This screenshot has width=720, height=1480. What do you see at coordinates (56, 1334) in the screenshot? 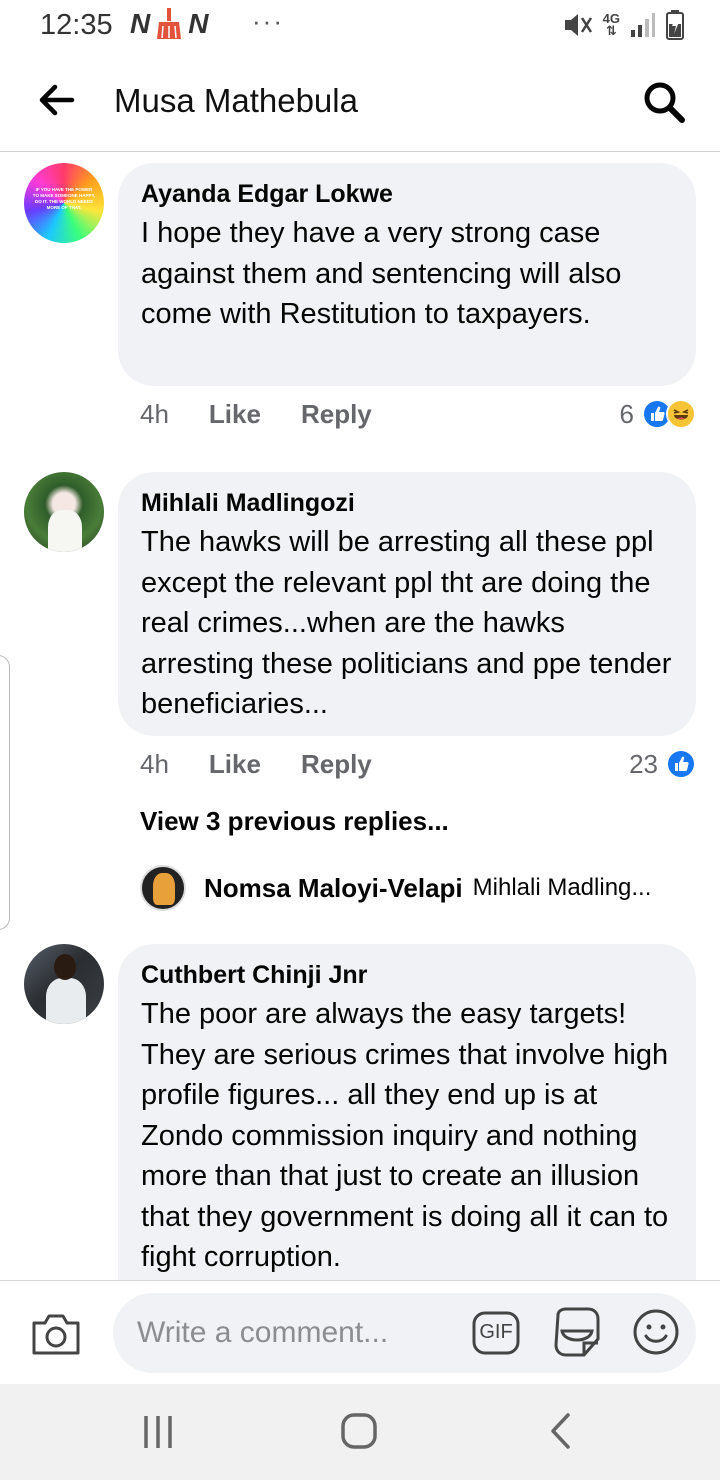
I see `camera-icon` at bounding box center [56, 1334].